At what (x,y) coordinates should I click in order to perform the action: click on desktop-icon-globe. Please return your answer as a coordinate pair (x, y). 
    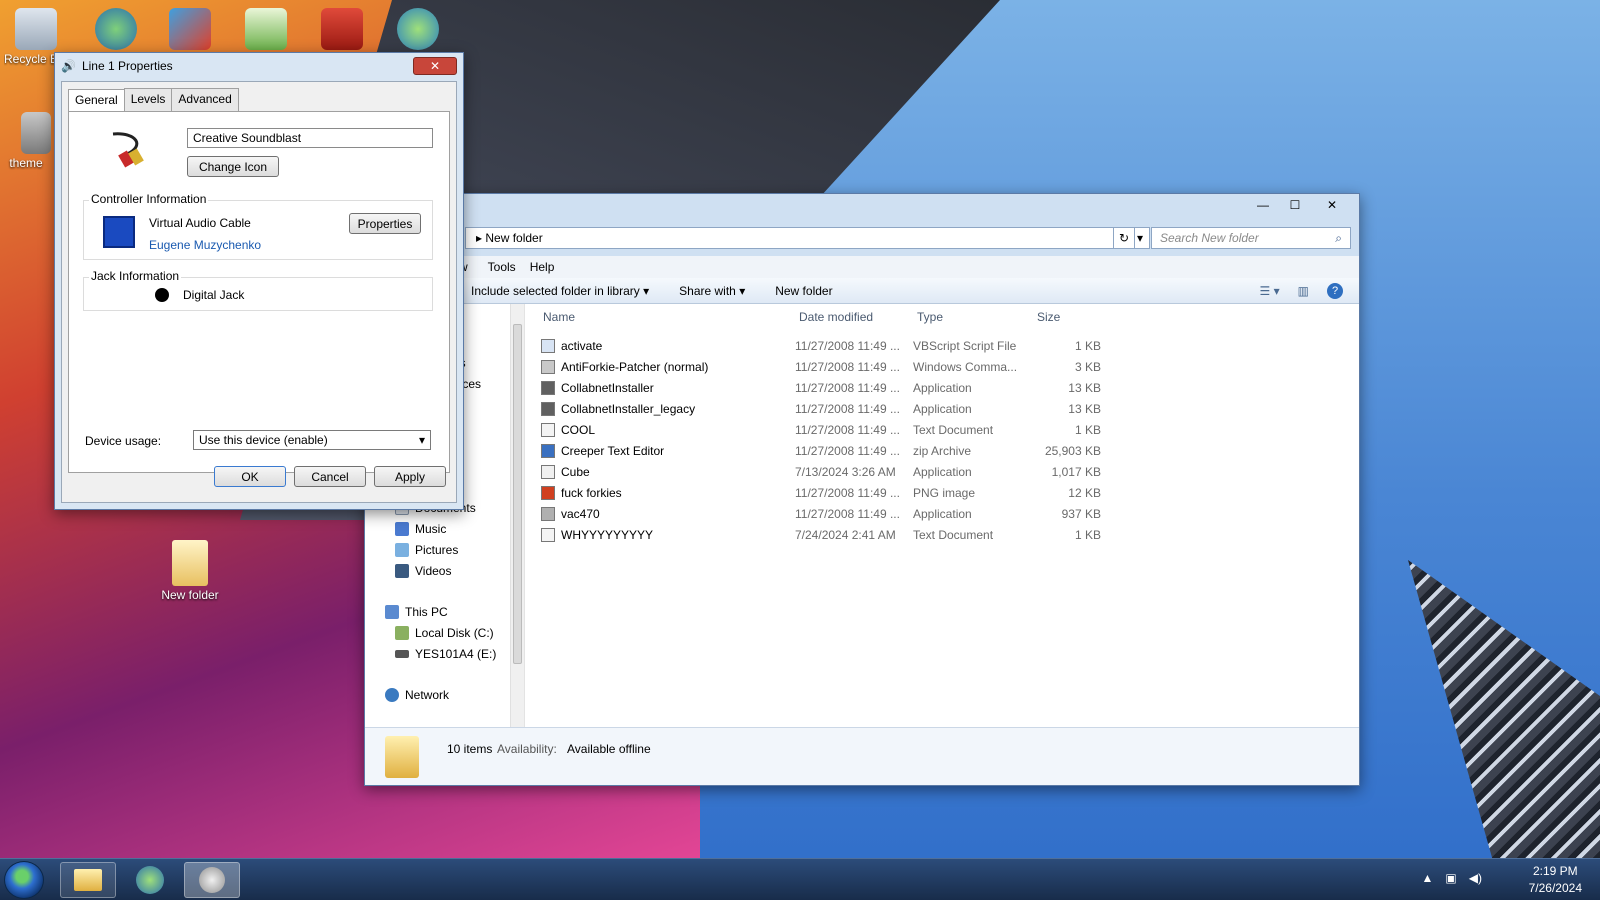
    Looking at the image, I should click on (418, 30).